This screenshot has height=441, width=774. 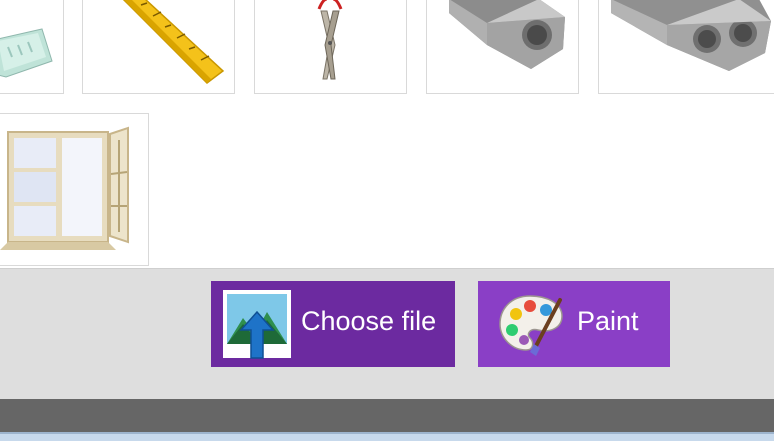 What do you see at coordinates (574, 324) in the screenshot?
I see `paint-button: Paint` at bounding box center [574, 324].